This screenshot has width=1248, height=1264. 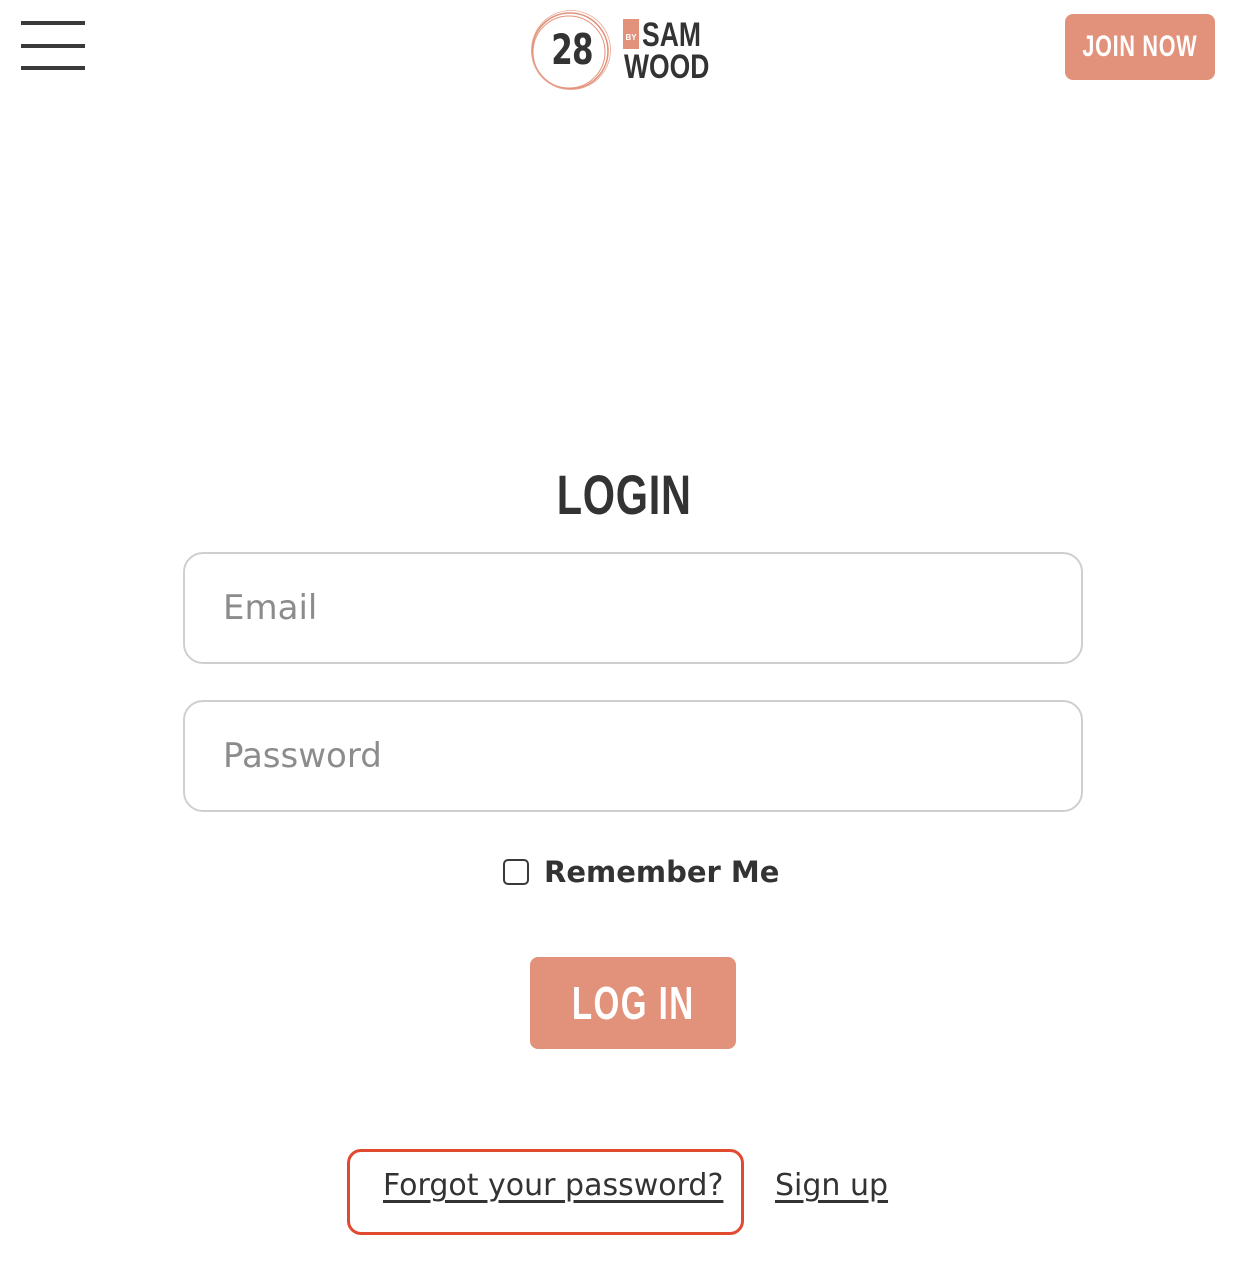 I want to click on logo-number: 28, so click(x=572, y=49).